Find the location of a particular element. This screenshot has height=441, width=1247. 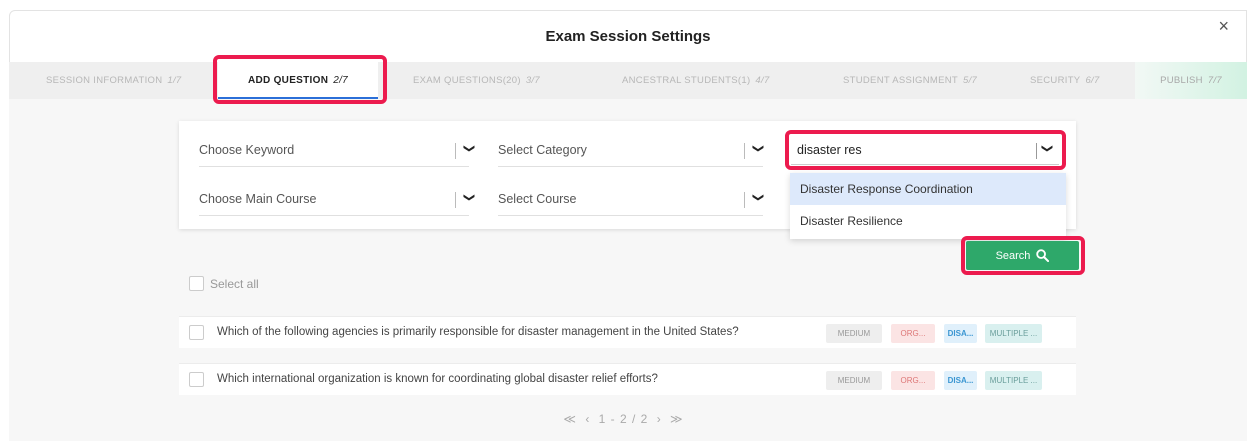

prev-page-icon: ‹ is located at coordinates (587, 419).